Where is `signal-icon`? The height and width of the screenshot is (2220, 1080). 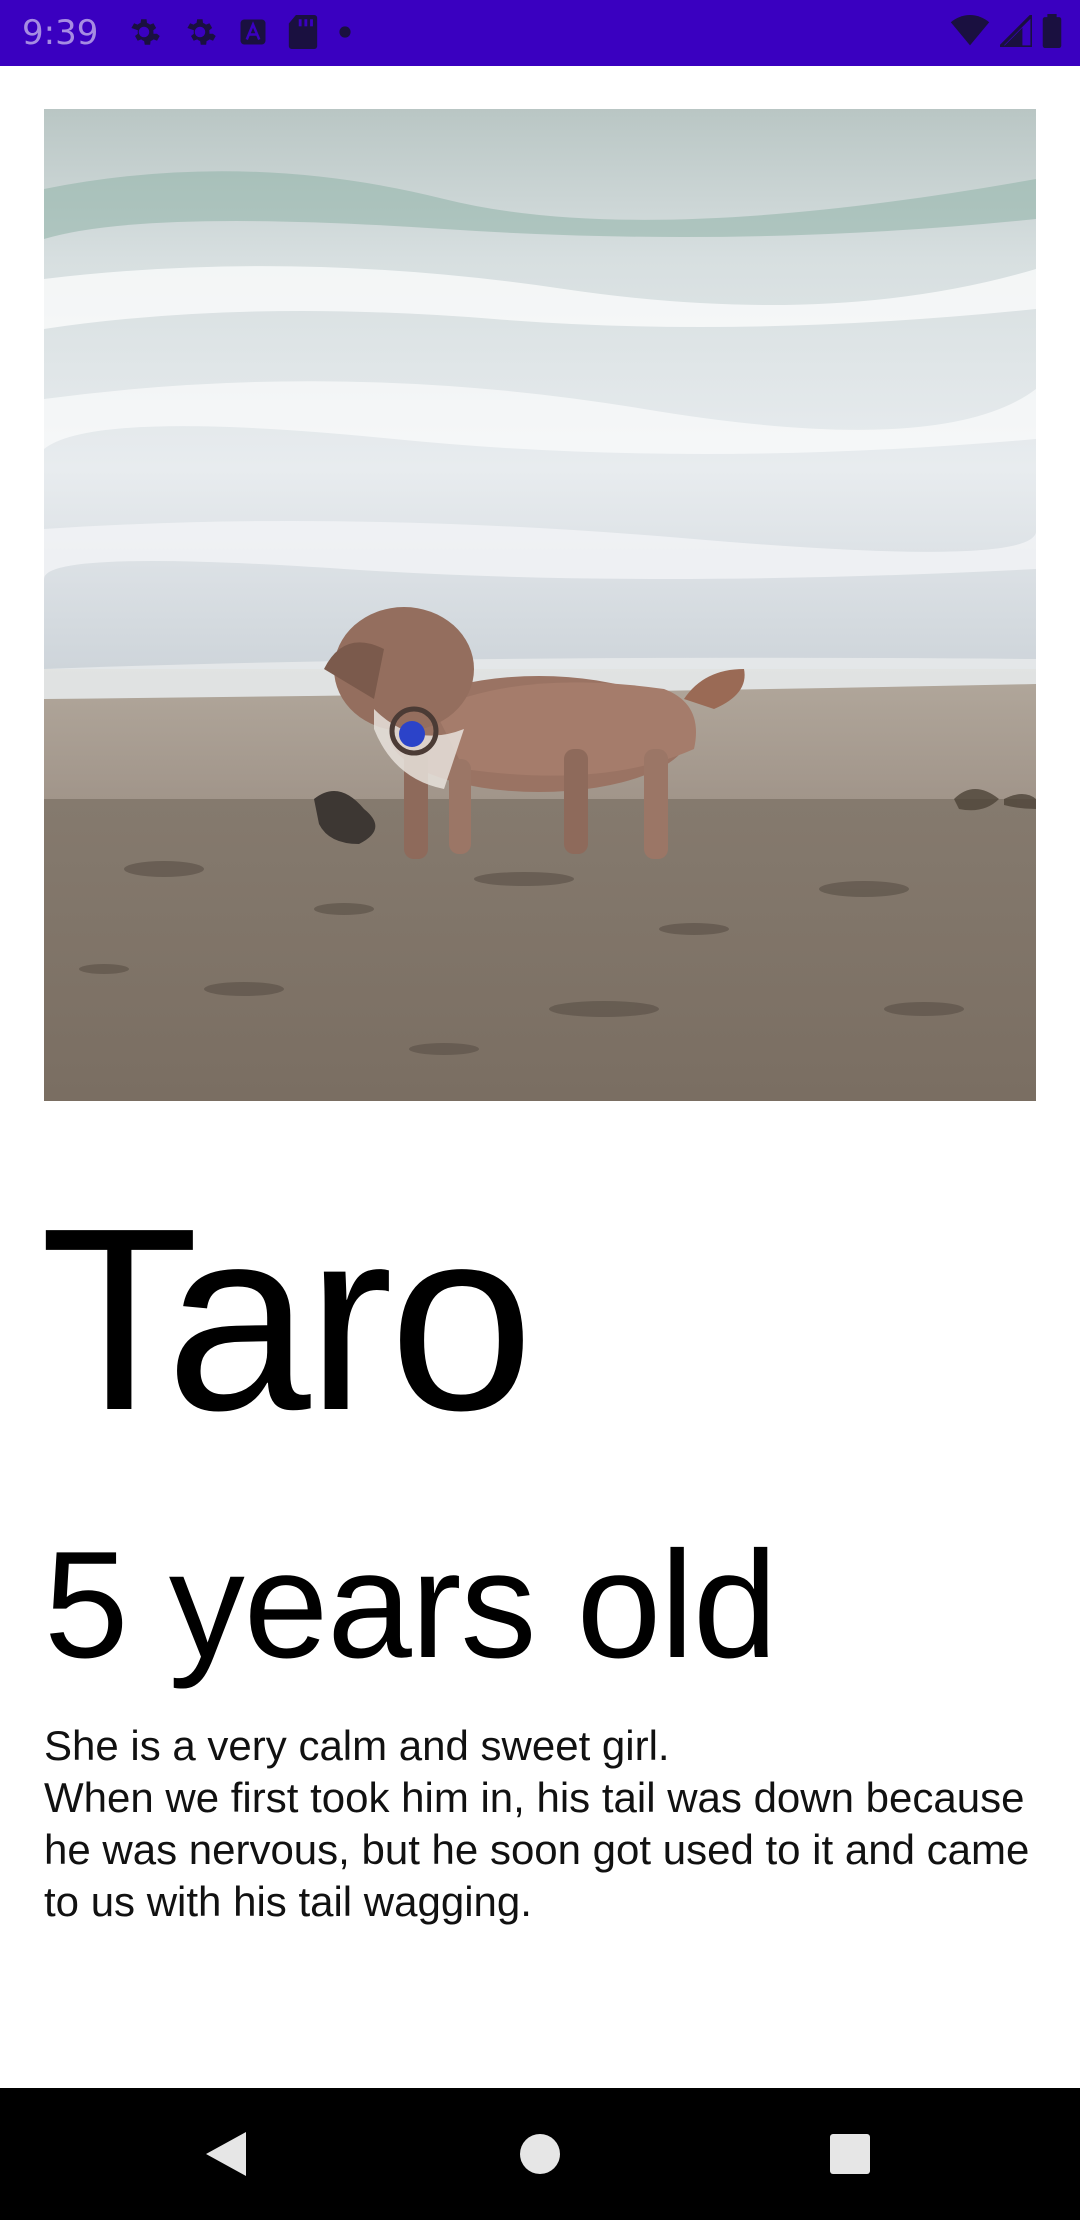 signal-icon is located at coordinates (1016, 31).